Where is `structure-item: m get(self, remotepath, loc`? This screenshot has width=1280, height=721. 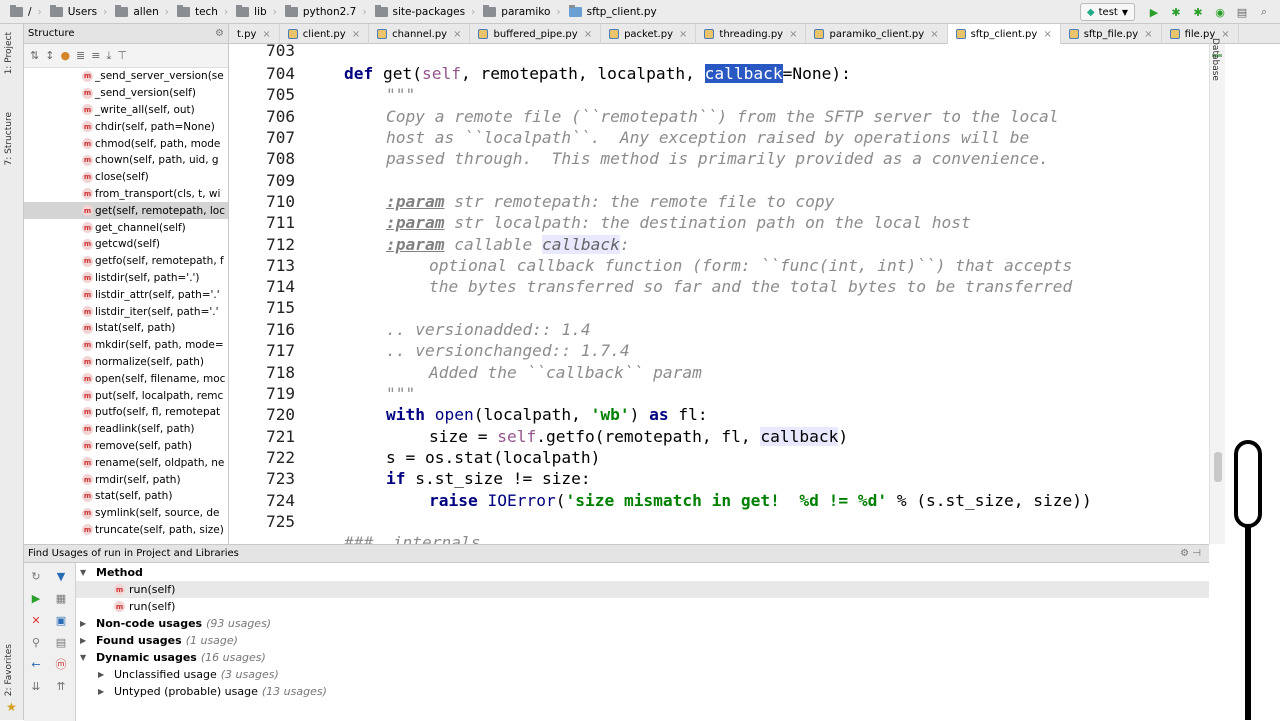 structure-item: m get(self, remotepath, loc is located at coordinates (126, 211).